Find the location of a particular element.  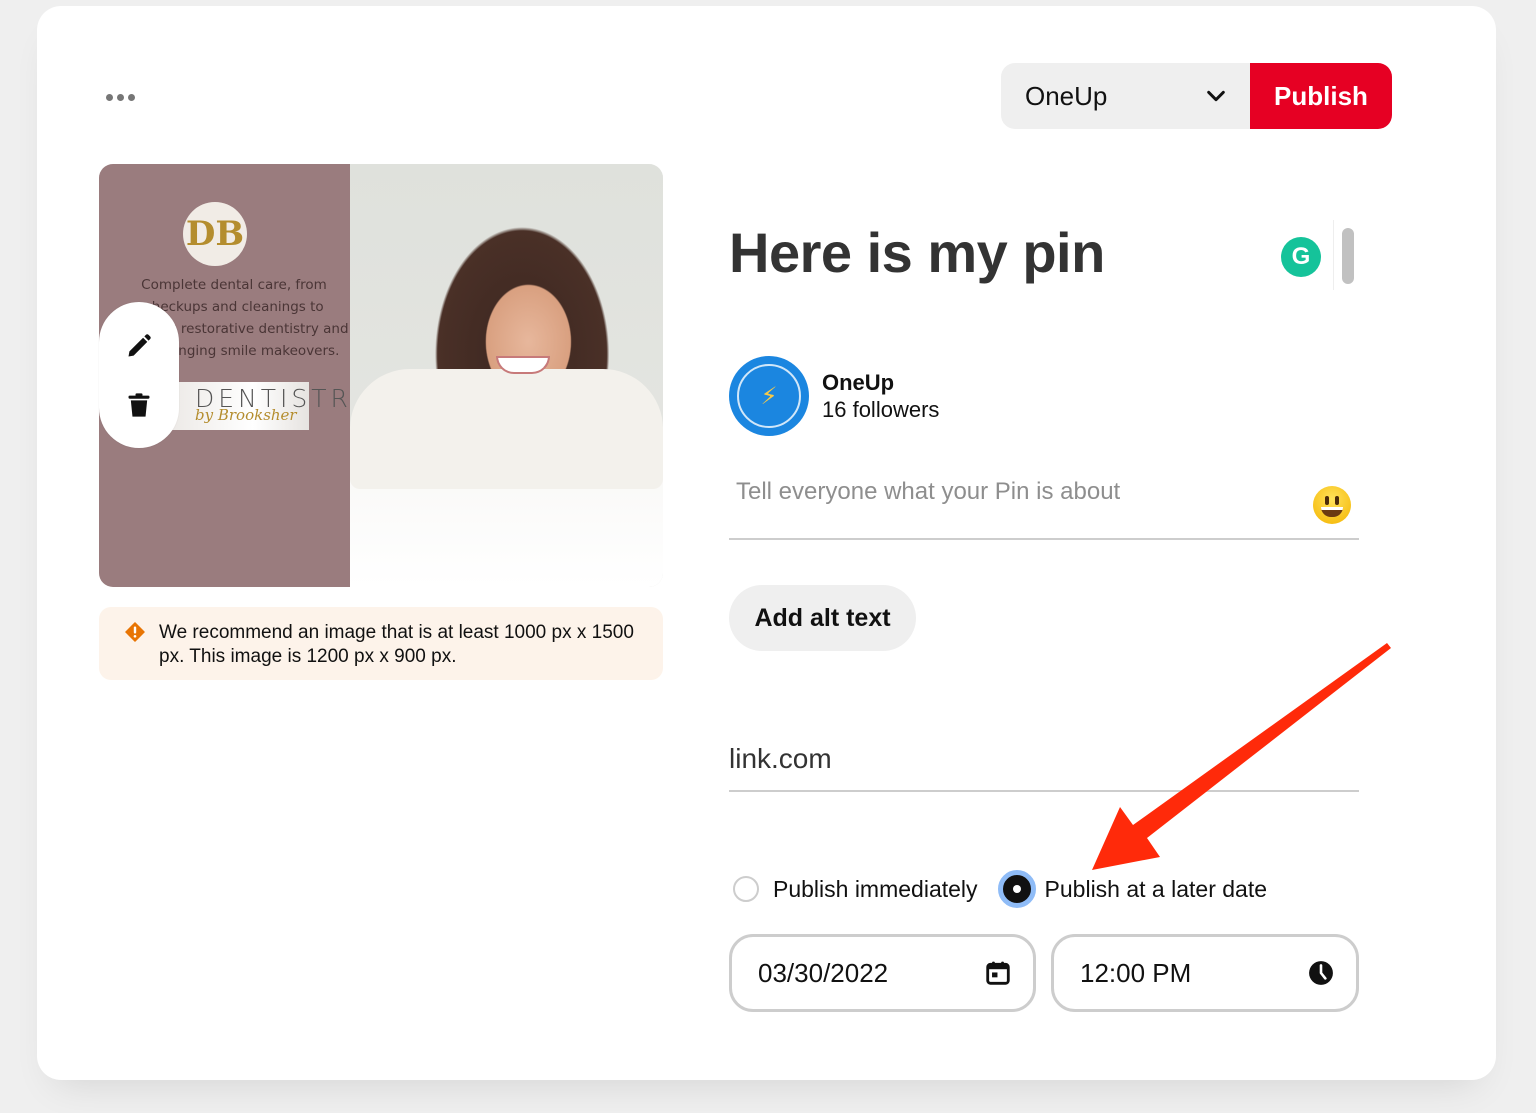

date-picker: 03/30/2022 is located at coordinates (882, 973).